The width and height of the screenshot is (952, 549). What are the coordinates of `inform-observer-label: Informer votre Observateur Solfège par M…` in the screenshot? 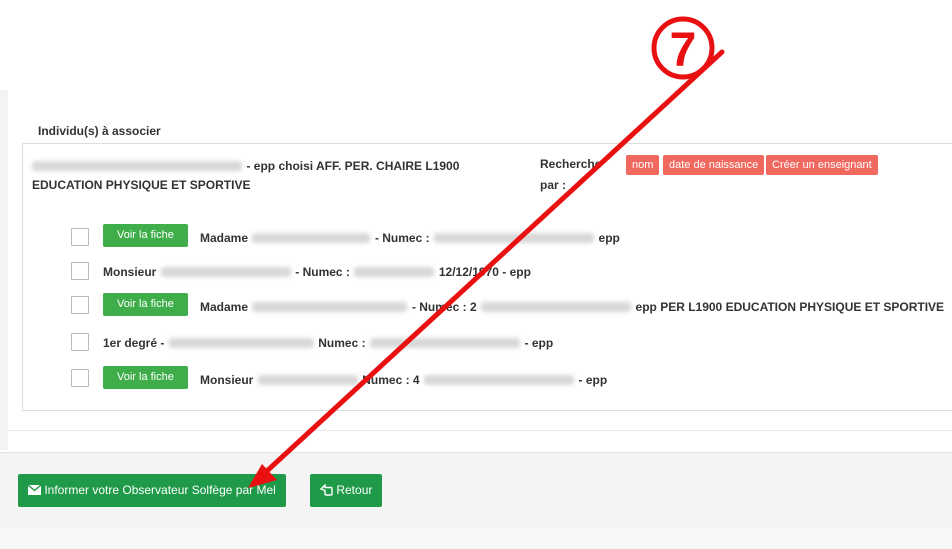 It's located at (160, 490).